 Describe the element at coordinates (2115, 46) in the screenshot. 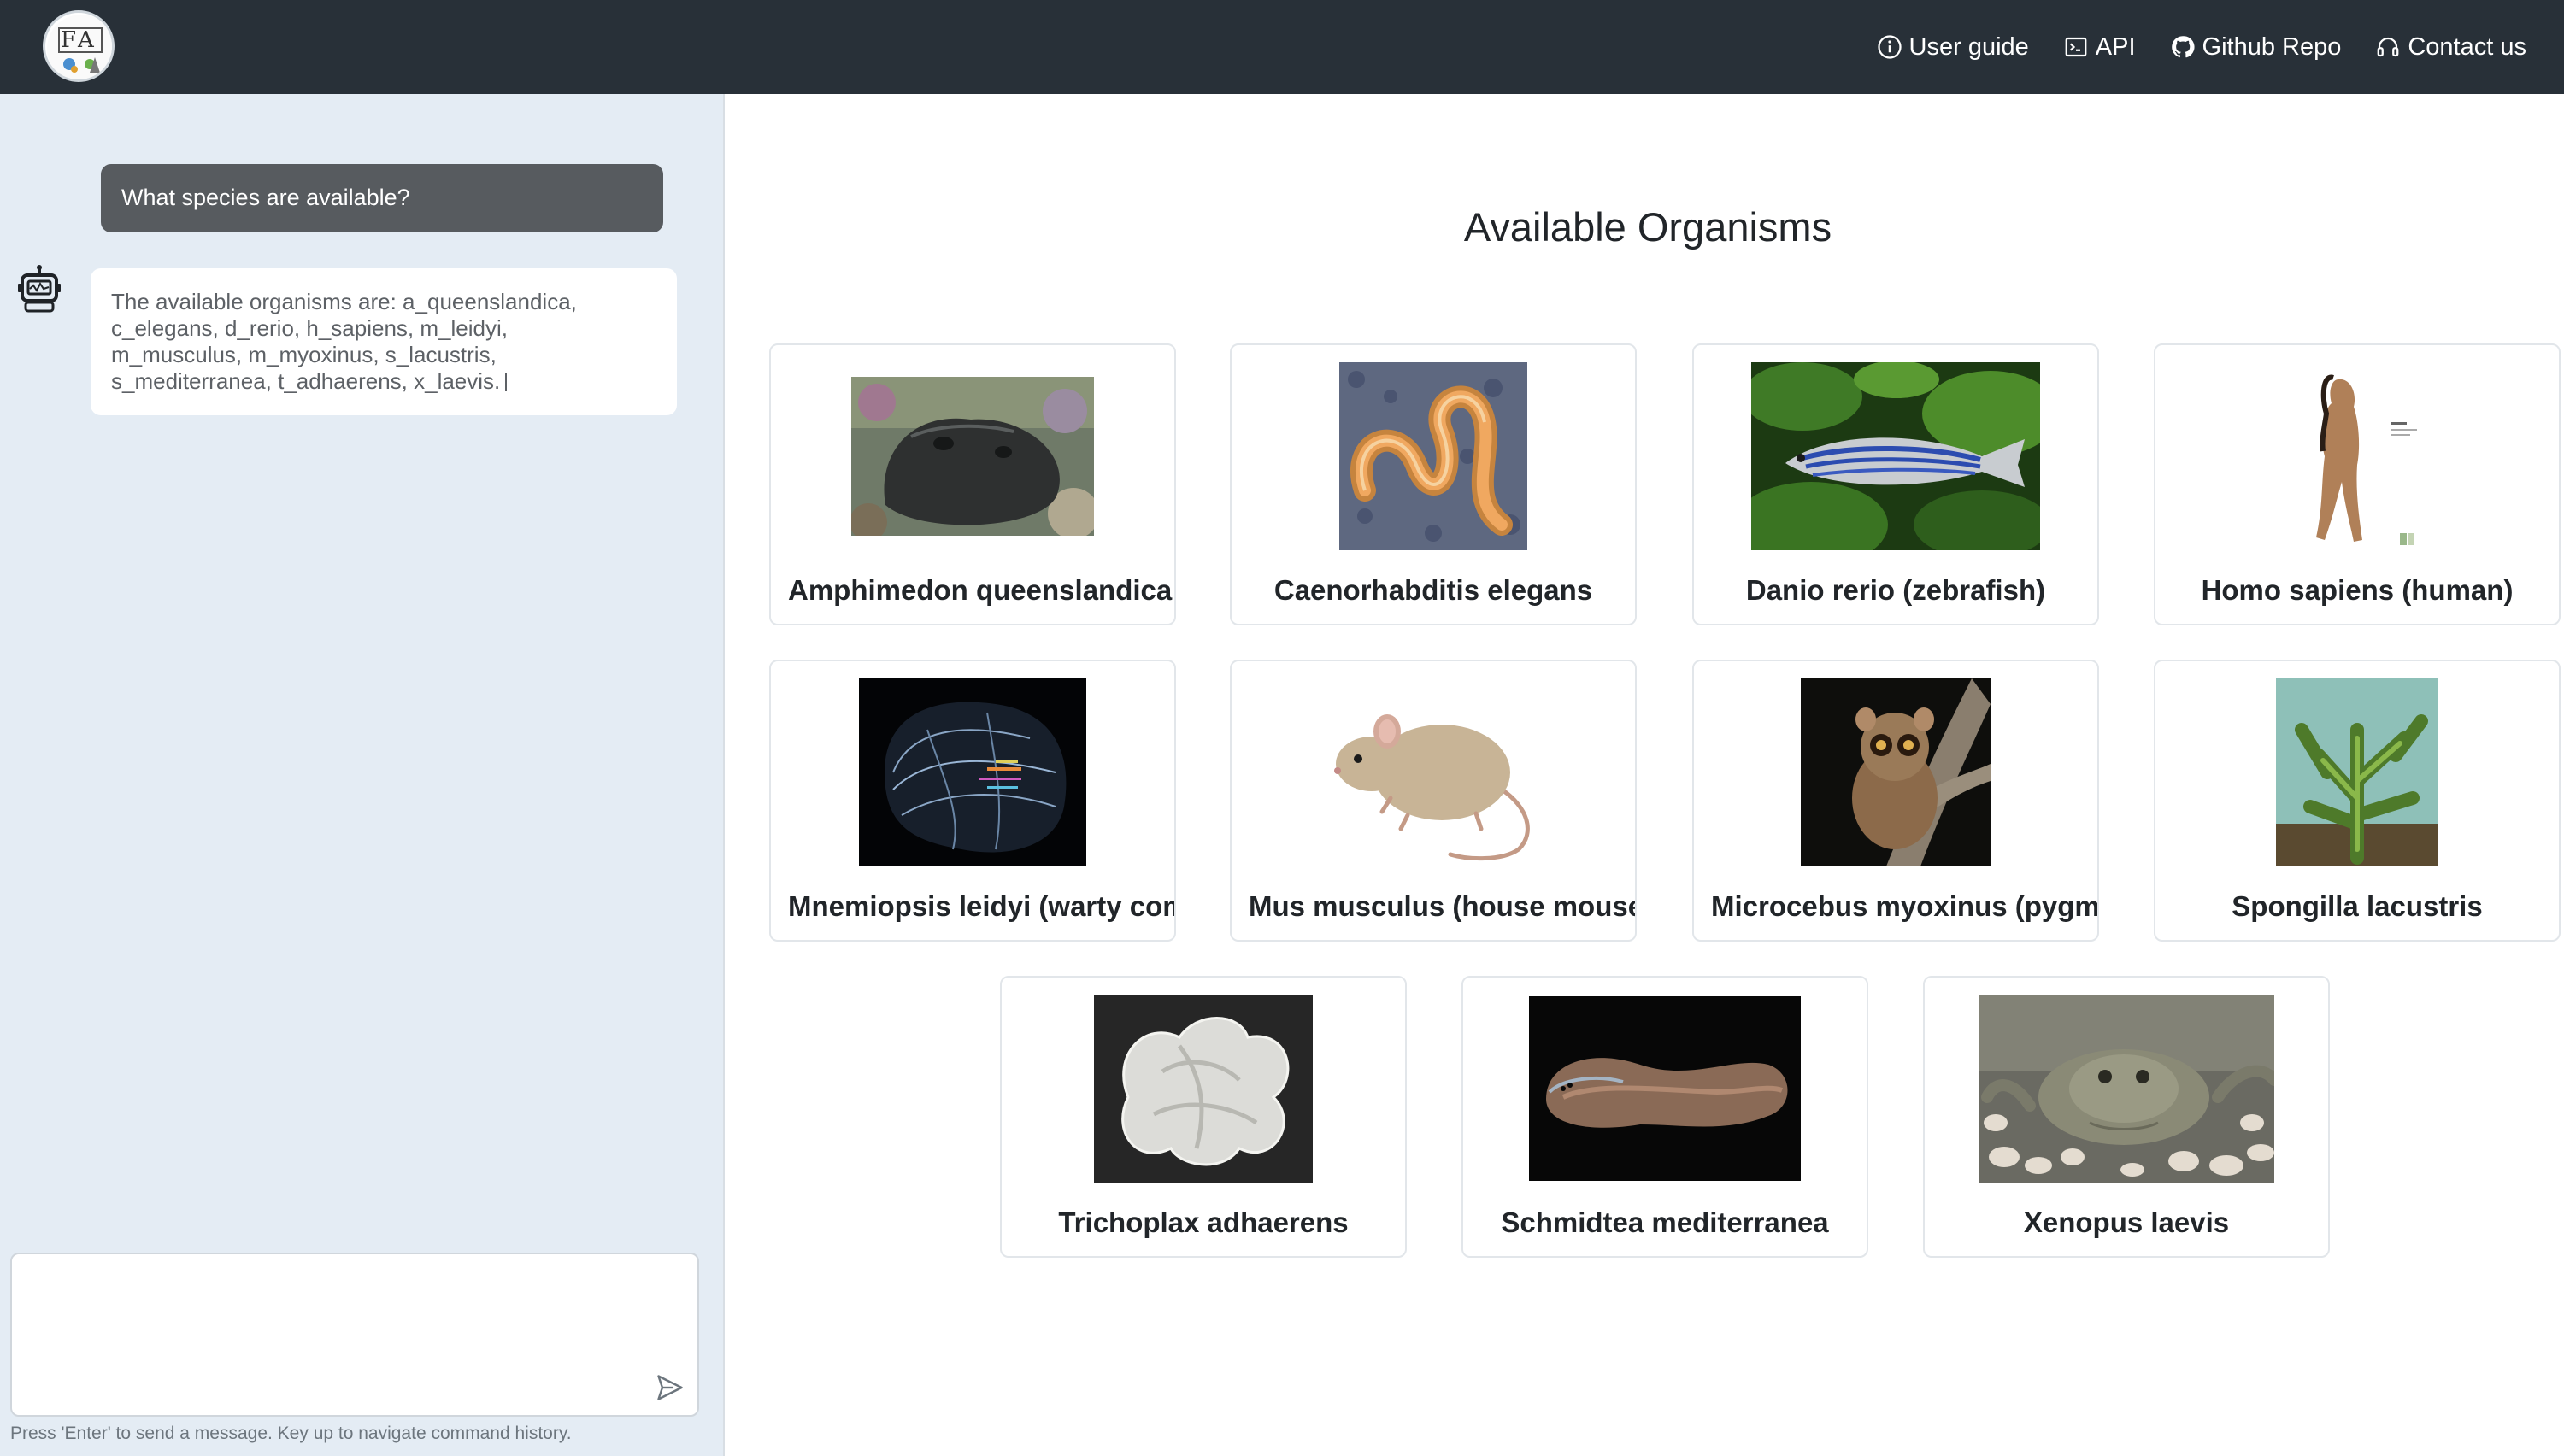

I see `nav-api-label: API` at that location.